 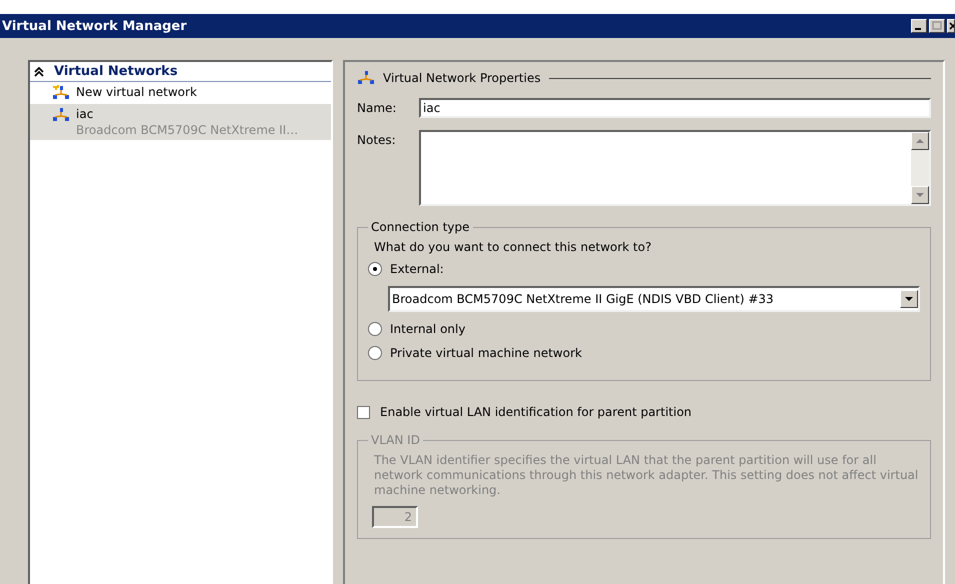 What do you see at coordinates (513, 247) in the screenshot?
I see `prompt-text: What do you want to connect this network to?` at bounding box center [513, 247].